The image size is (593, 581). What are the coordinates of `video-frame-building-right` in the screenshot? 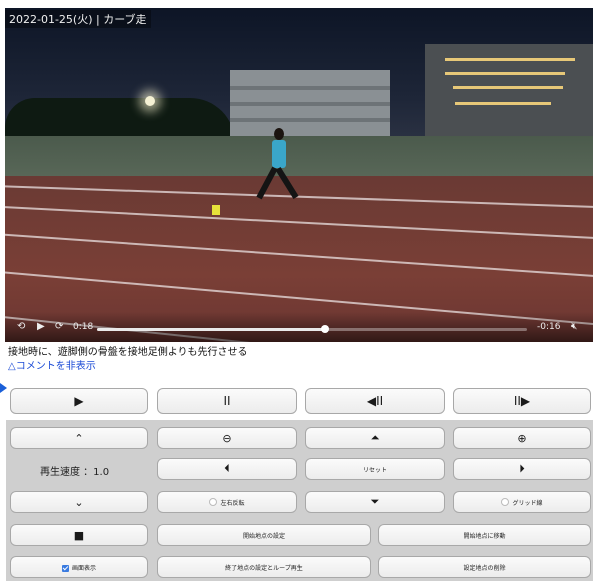 It's located at (509, 91).